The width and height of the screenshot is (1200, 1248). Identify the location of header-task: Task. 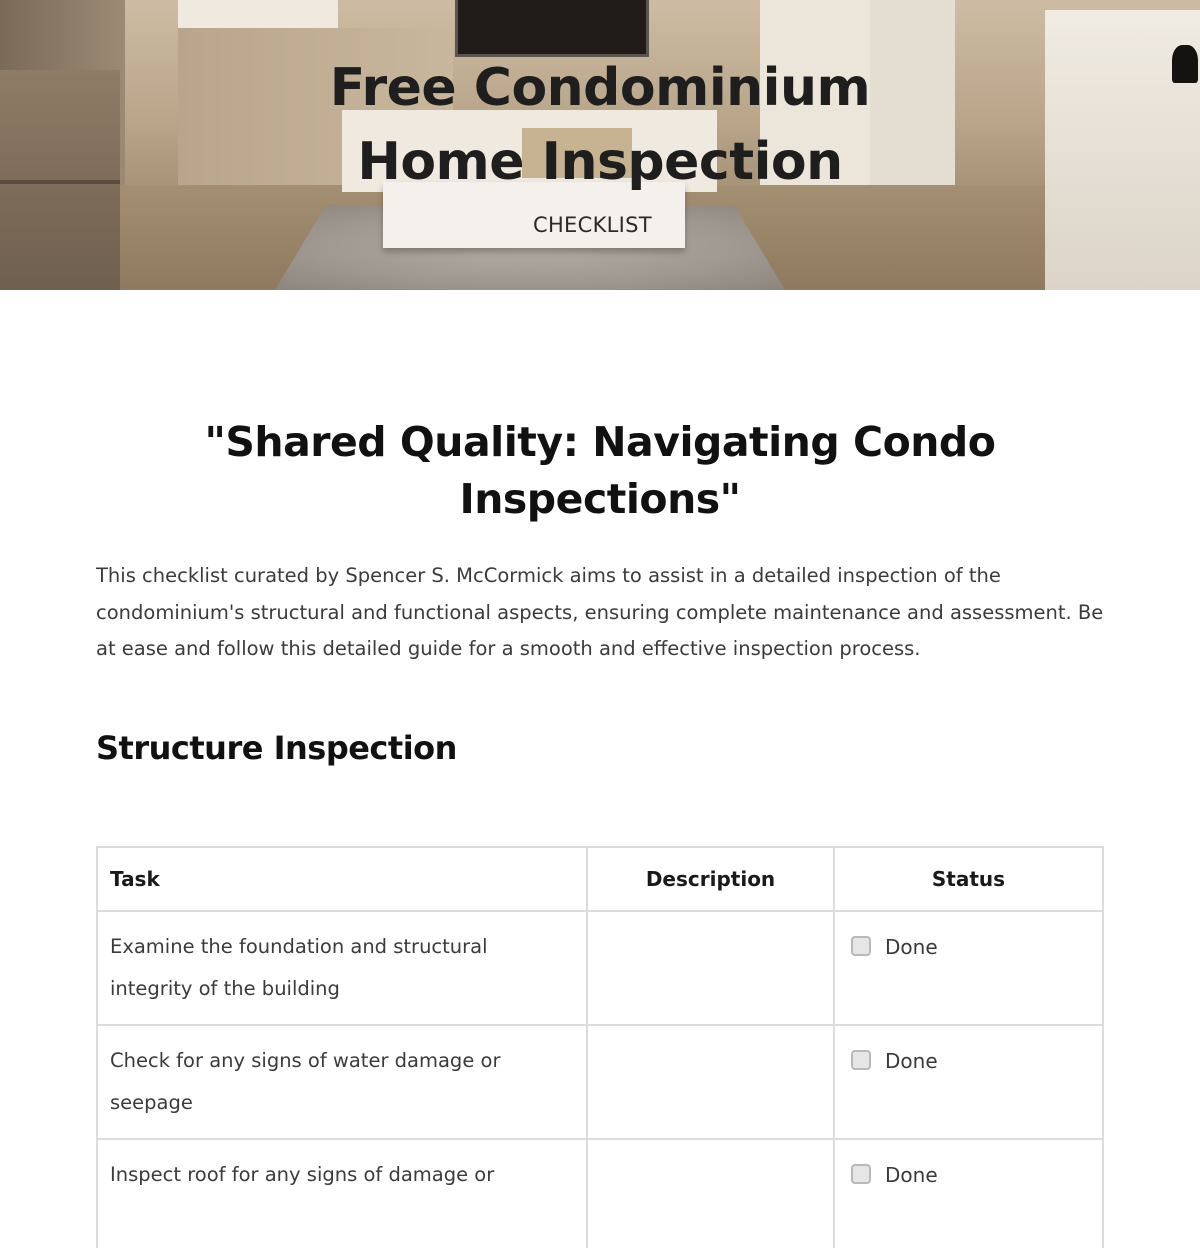
(341, 878).